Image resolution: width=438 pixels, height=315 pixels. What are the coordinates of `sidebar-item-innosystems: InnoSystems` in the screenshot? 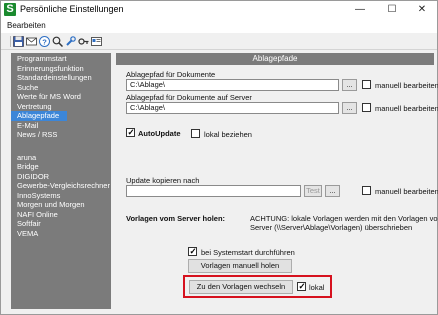 It's located at (61, 196).